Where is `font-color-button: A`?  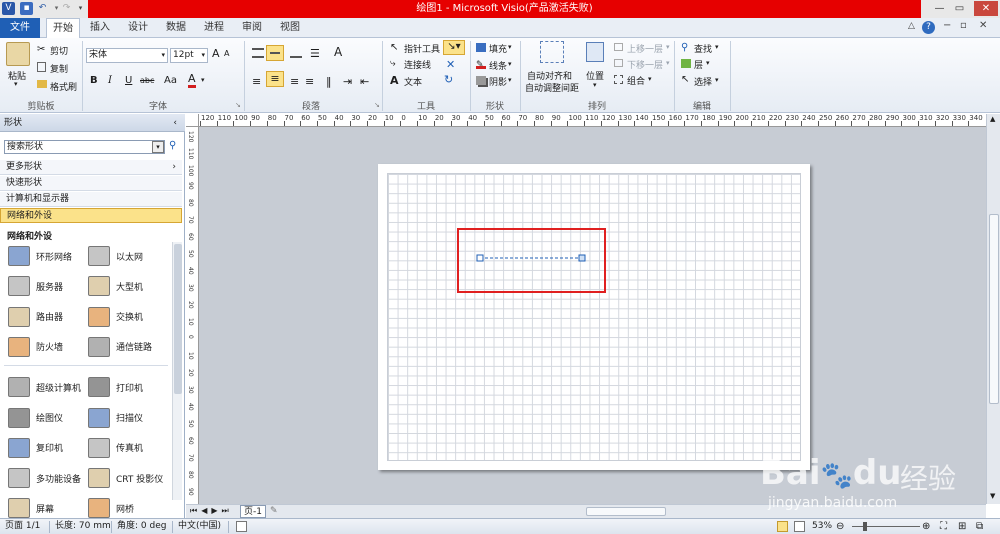 font-color-button: A is located at coordinates (192, 80).